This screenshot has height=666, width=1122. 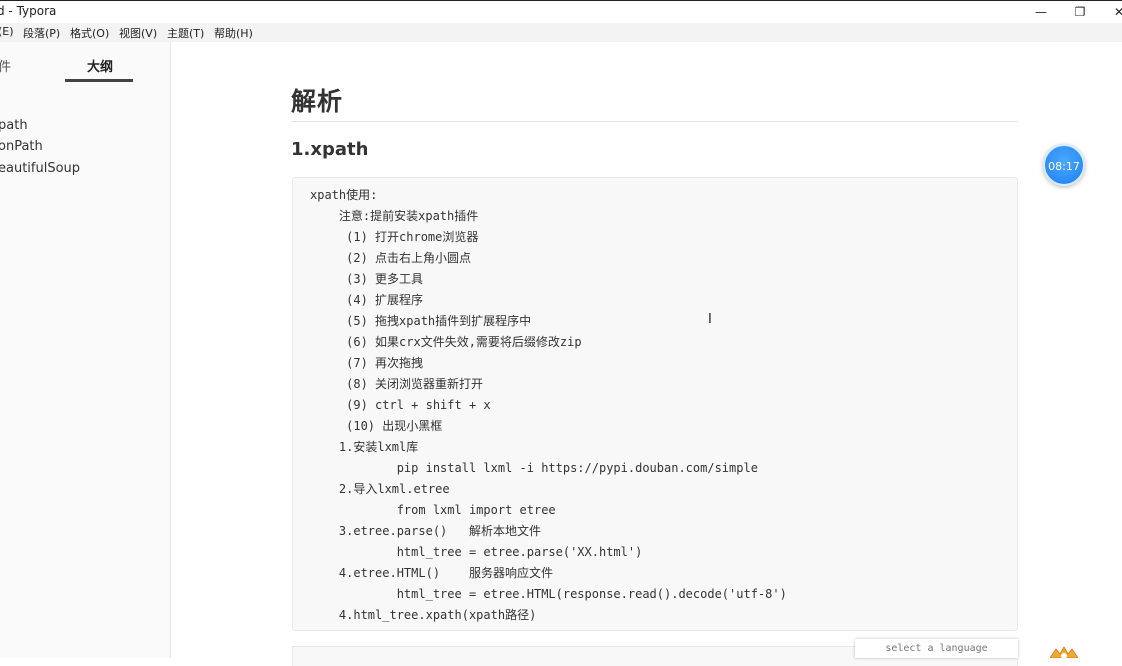 I want to click on outline-item-jsonpath: onPath, so click(x=21, y=146).